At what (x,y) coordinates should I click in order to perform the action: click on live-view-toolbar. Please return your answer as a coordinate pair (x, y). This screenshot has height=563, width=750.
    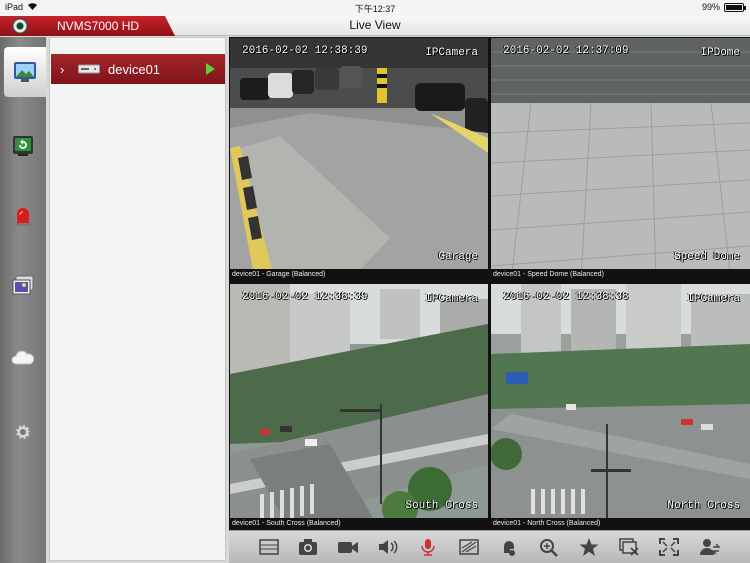
    Looking at the image, I should click on (489, 546).